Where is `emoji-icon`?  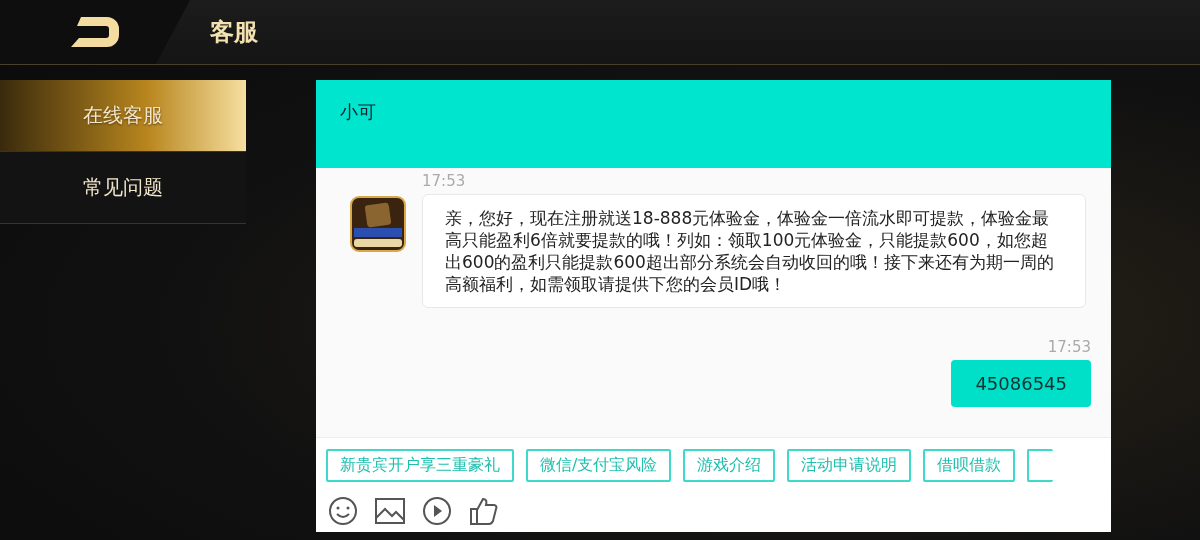 emoji-icon is located at coordinates (343, 511).